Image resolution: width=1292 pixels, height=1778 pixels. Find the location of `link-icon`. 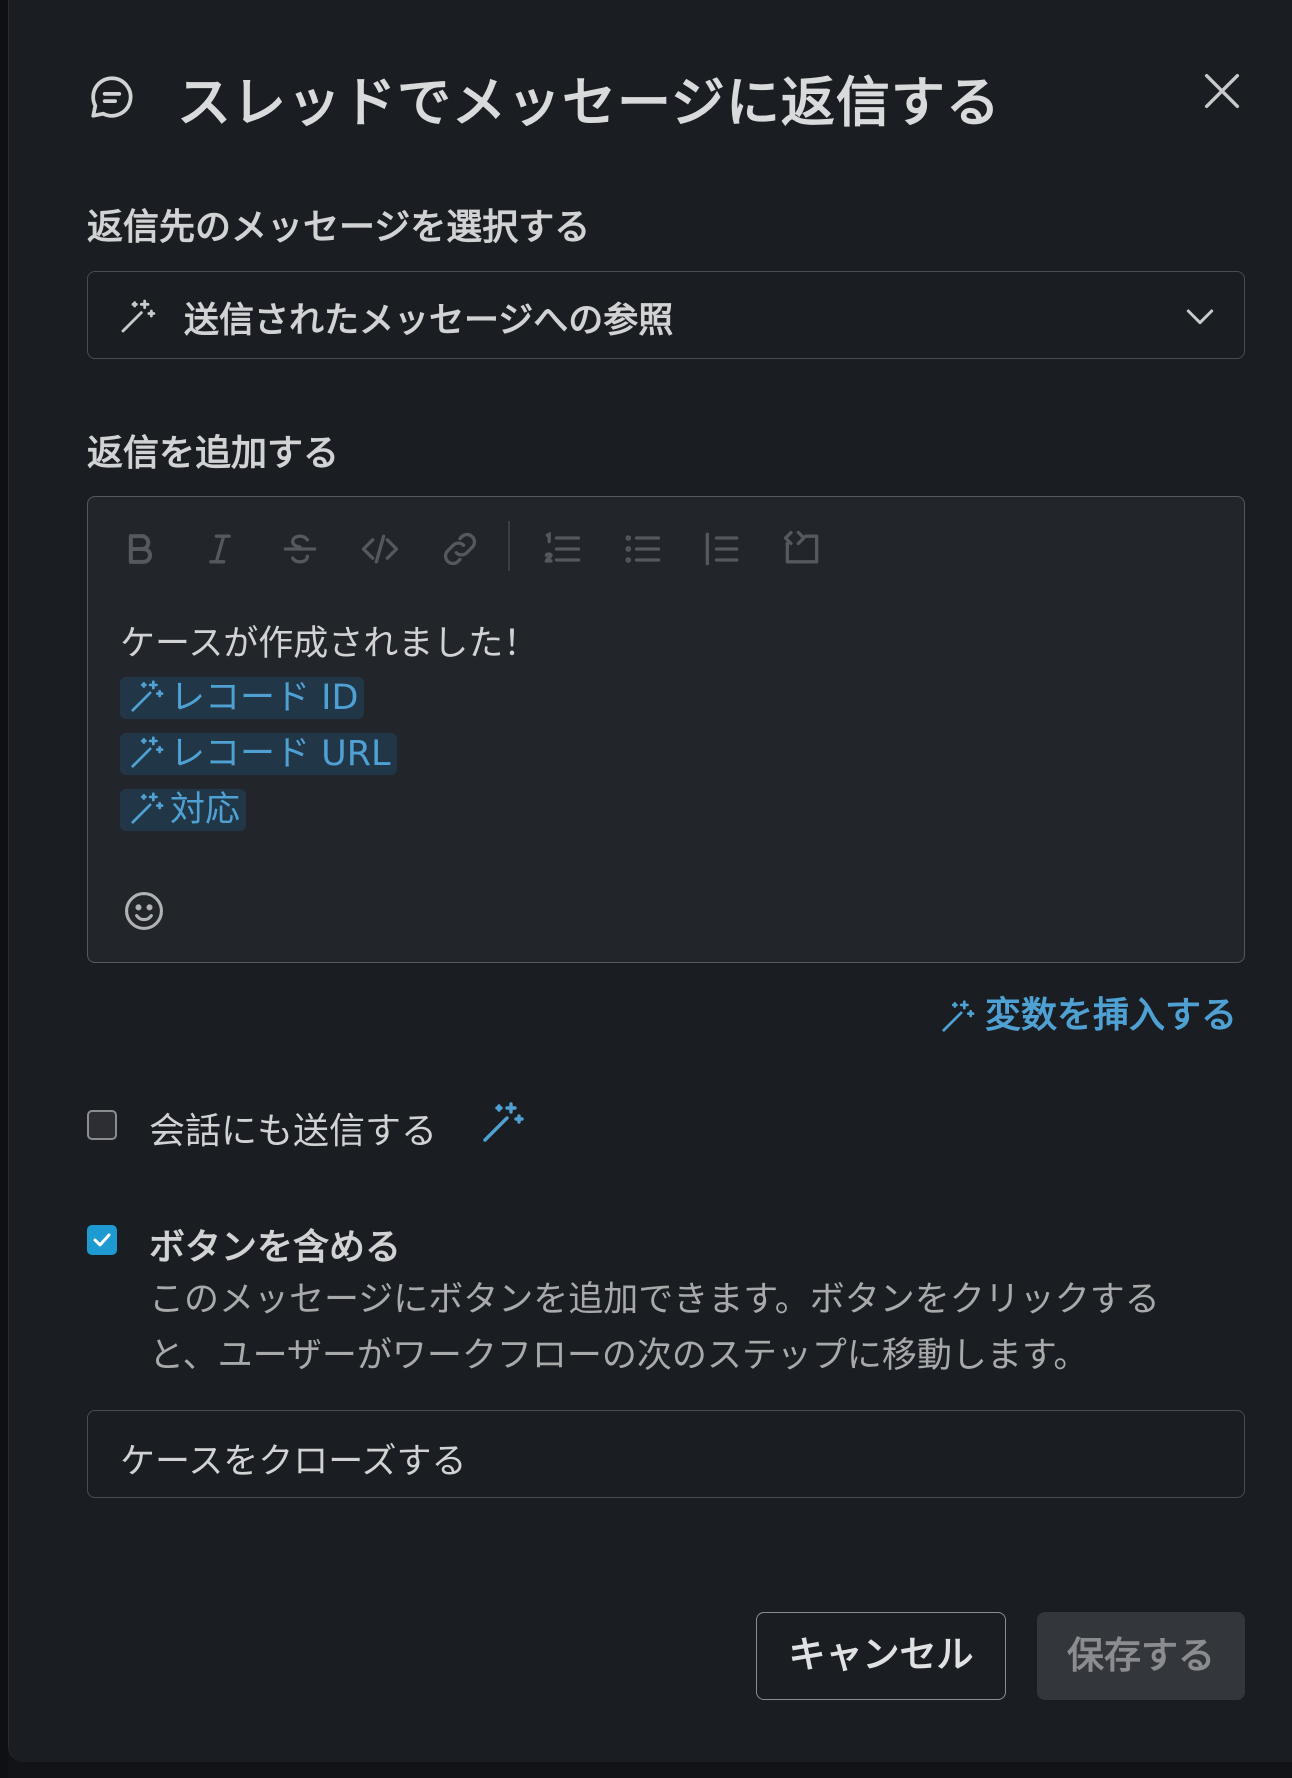

link-icon is located at coordinates (460, 549).